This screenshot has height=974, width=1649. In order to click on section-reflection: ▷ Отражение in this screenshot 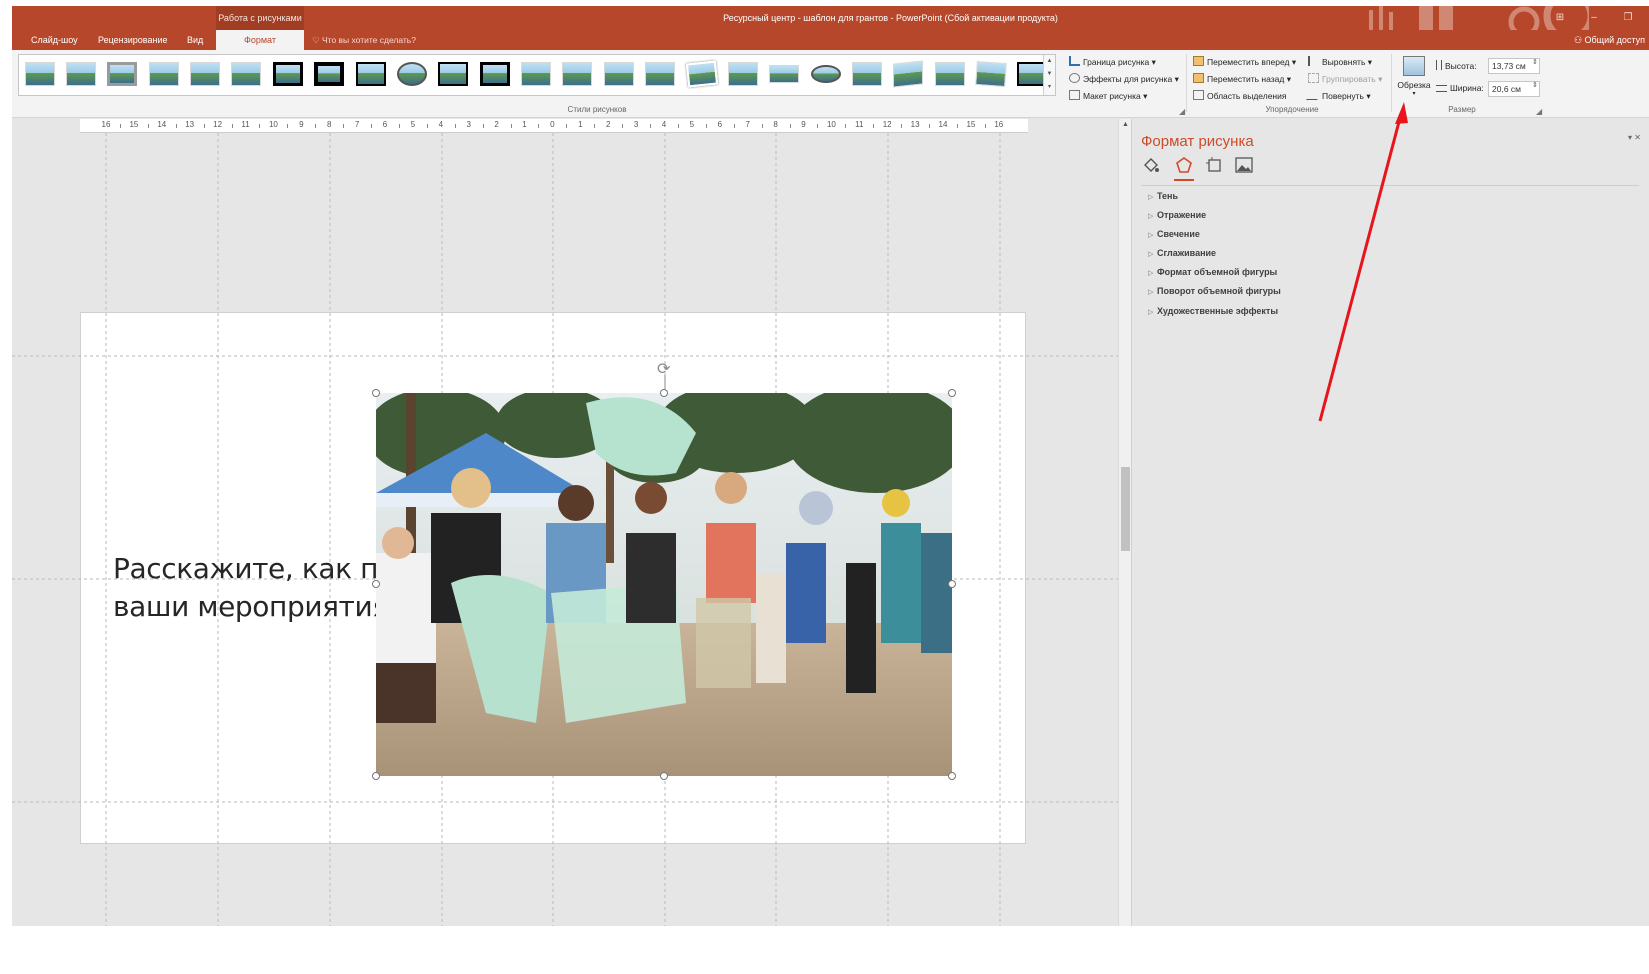, I will do `click(1177, 215)`.